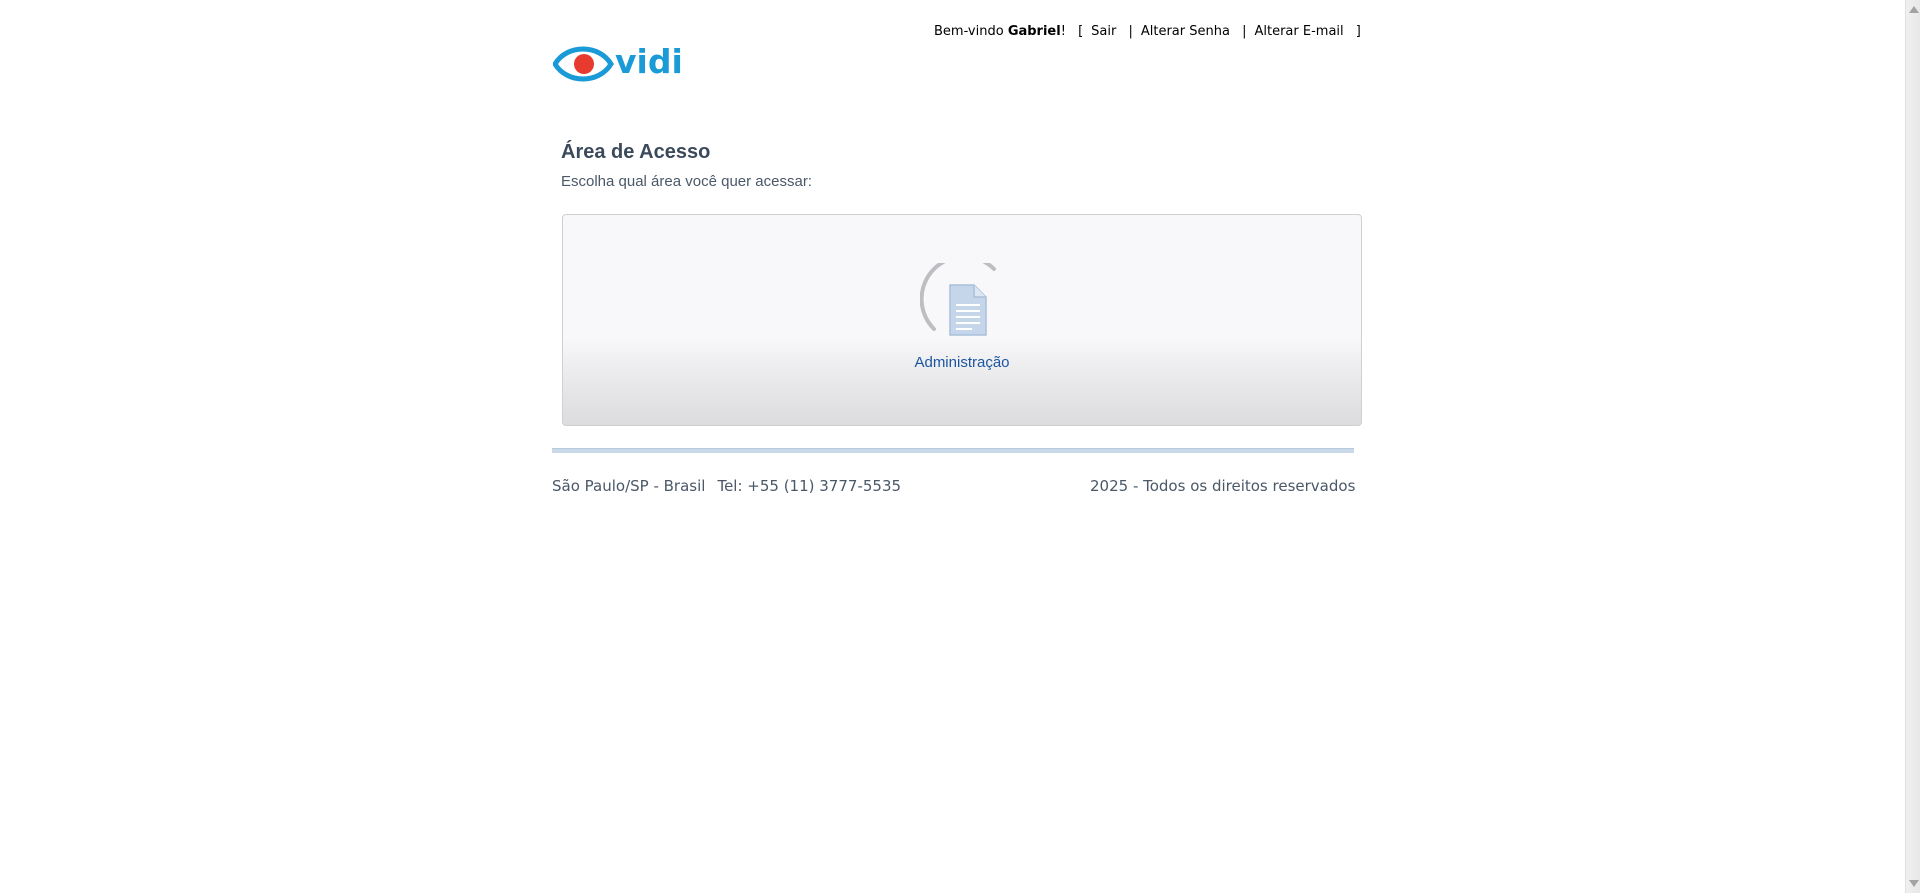  Describe the element at coordinates (1103, 31) in the screenshot. I see `logout-link: Sair` at that location.